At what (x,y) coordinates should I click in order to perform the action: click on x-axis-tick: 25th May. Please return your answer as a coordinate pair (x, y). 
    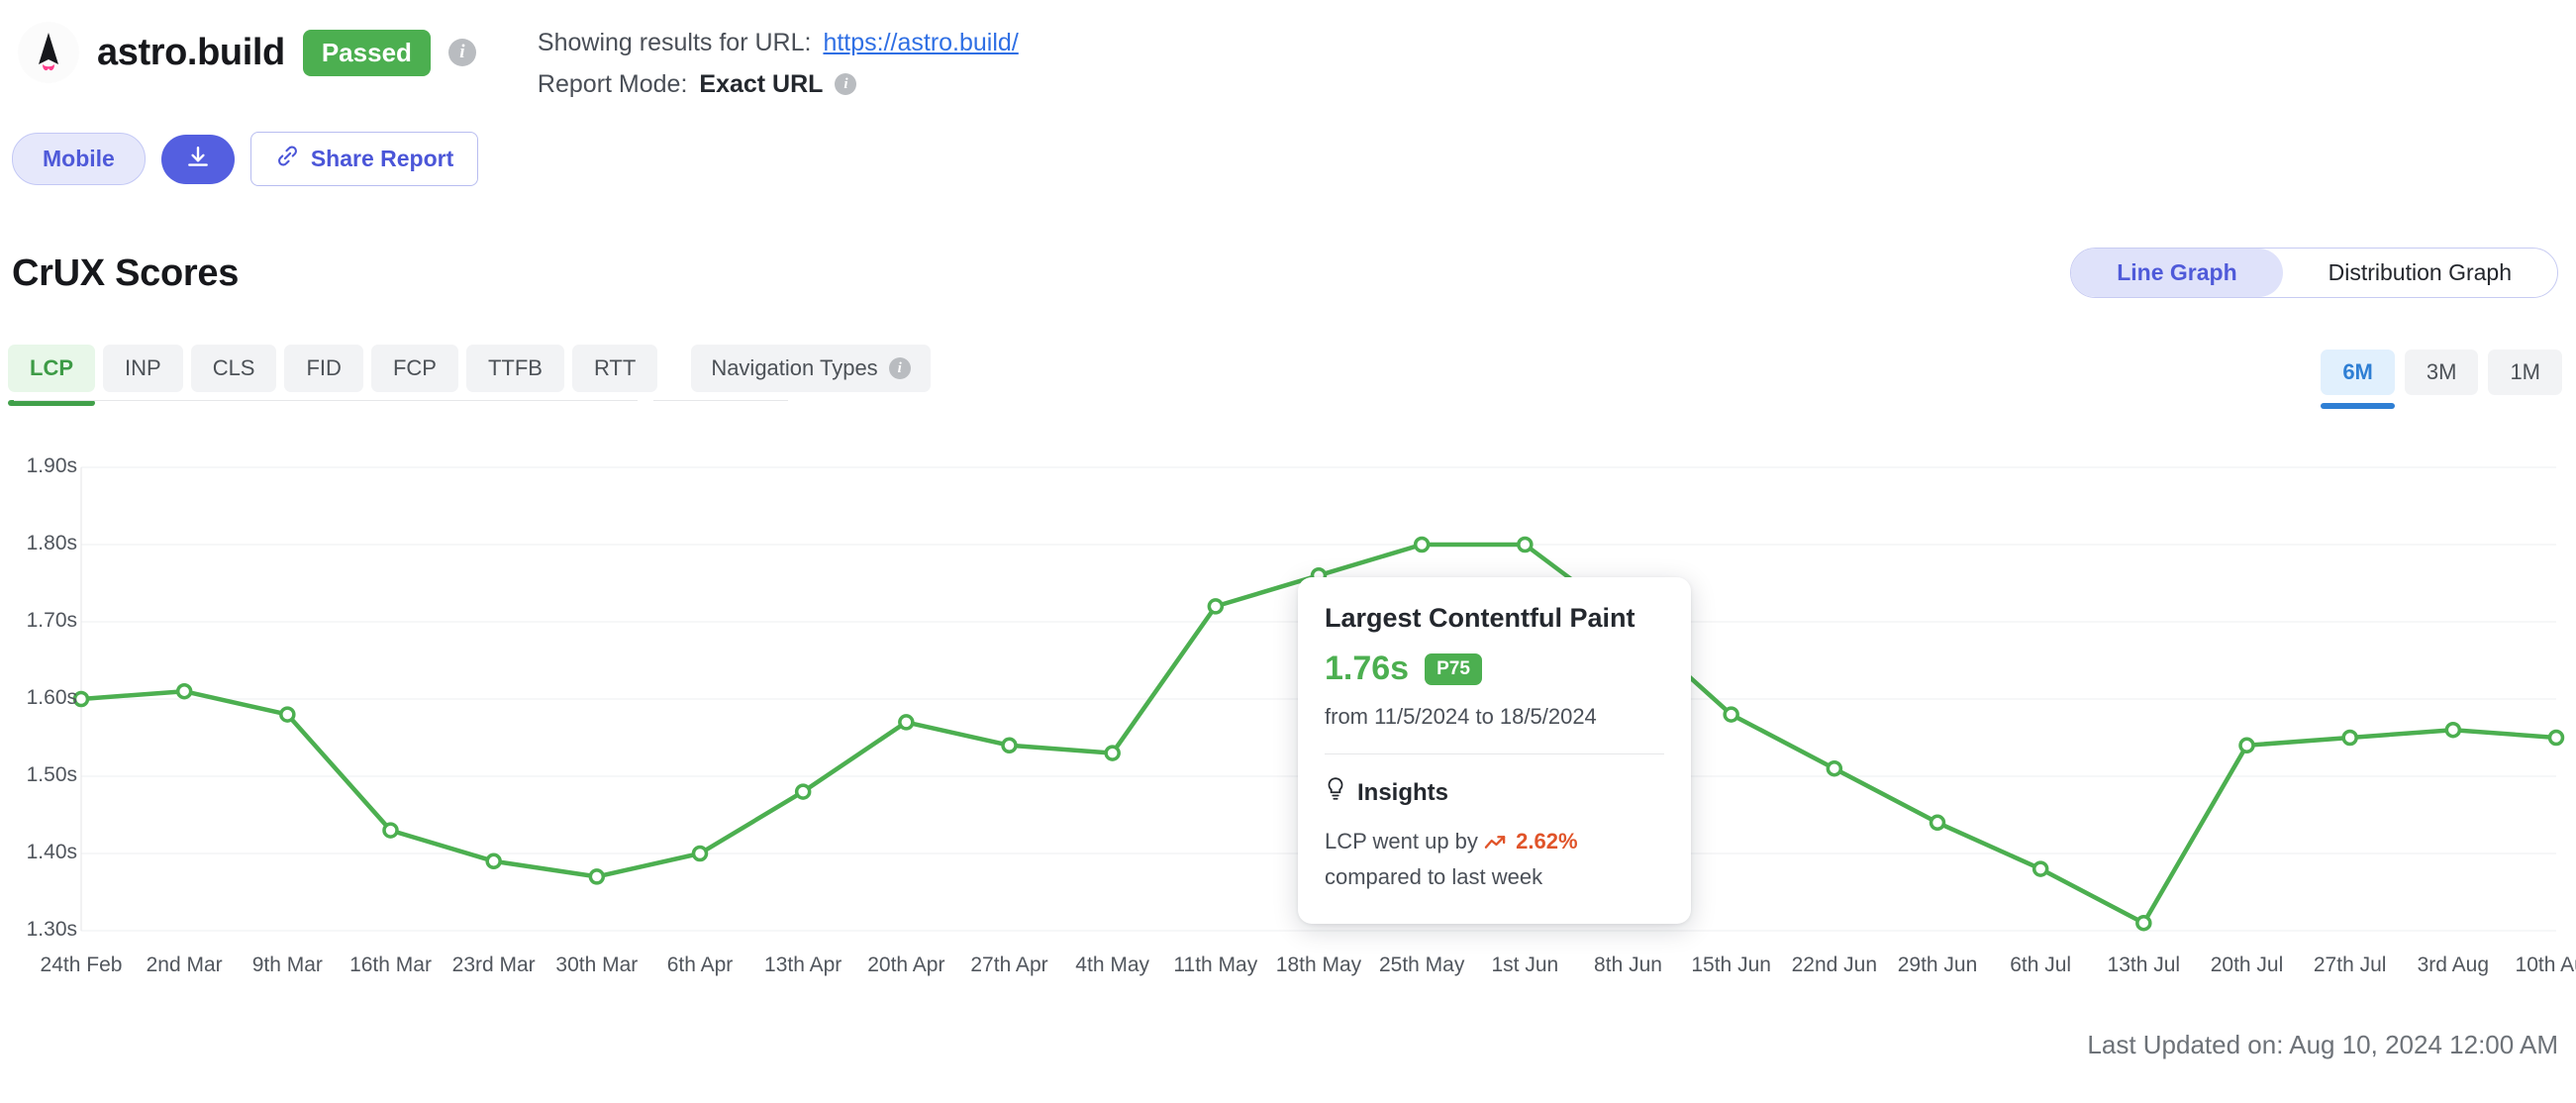
    Looking at the image, I should click on (1421, 964).